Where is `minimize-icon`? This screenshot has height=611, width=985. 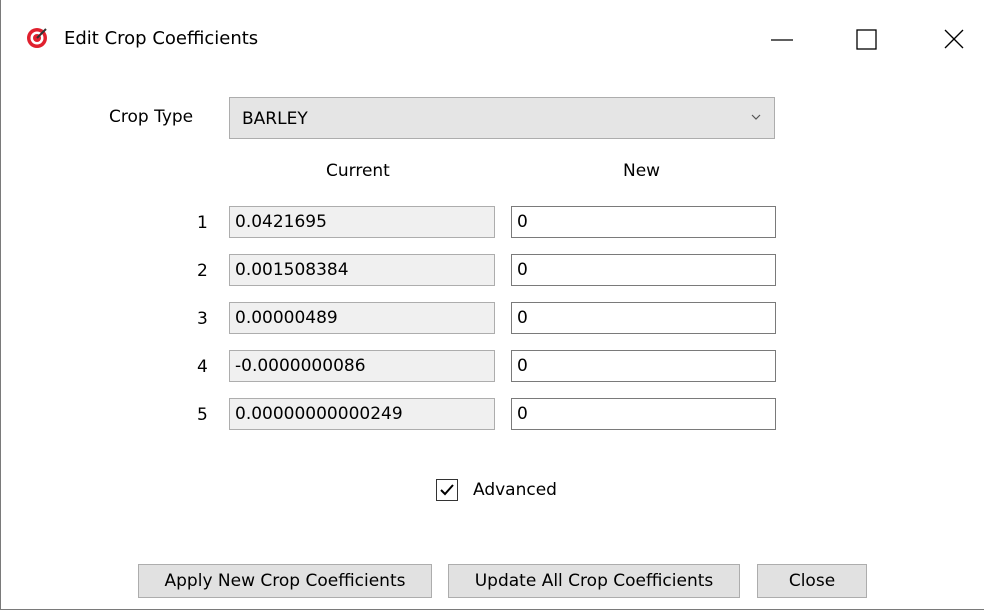
minimize-icon is located at coordinates (782, 40).